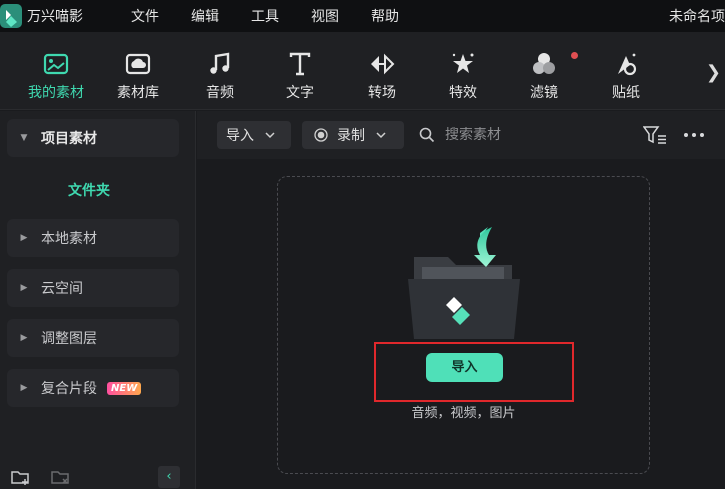  Describe the element at coordinates (220, 76) in the screenshot. I see `tab-audio: 音频` at that location.